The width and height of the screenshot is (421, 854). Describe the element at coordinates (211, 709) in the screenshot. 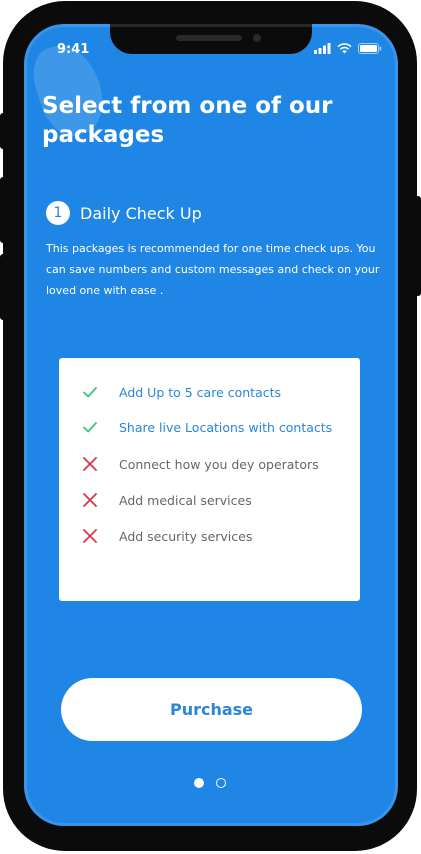

I see `purchase-button: Purchase` at that location.